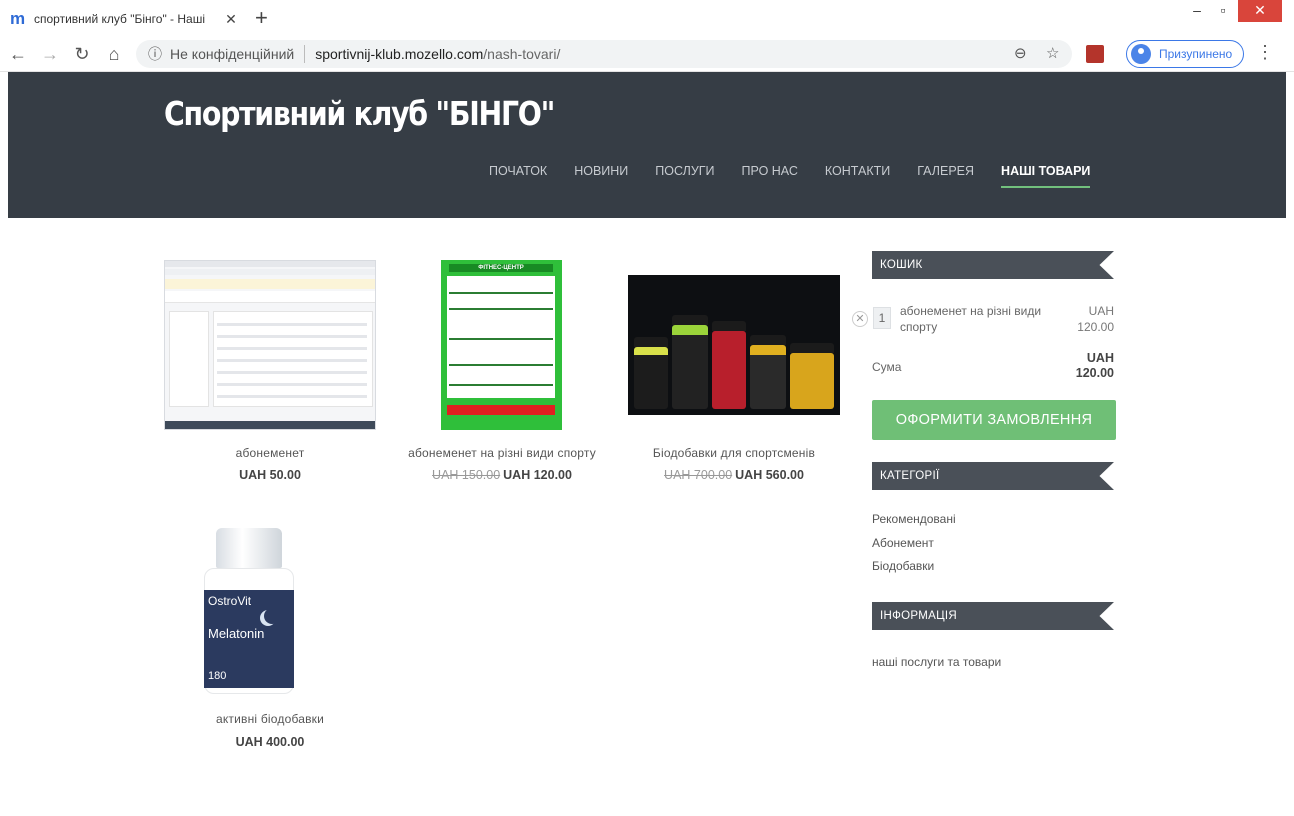 The width and height of the screenshot is (1294, 816). Describe the element at coordinates (903, 566) in the screenshot. I see `category-link-supplements: Біодобавки` at that location.